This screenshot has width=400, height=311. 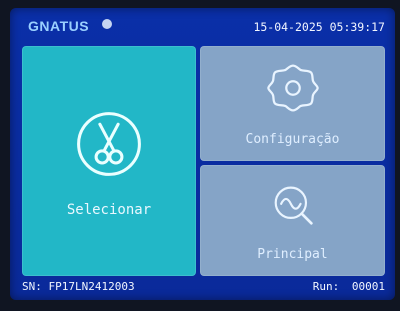 I want to click on tile-principal-label: Principal, so click(x=292, y=254).